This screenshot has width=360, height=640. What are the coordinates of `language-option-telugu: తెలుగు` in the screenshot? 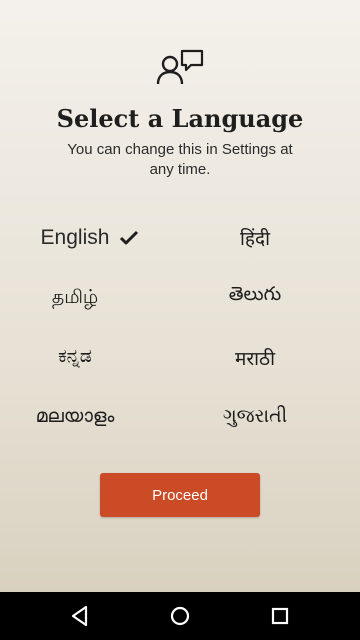 It's located at (255, 296).